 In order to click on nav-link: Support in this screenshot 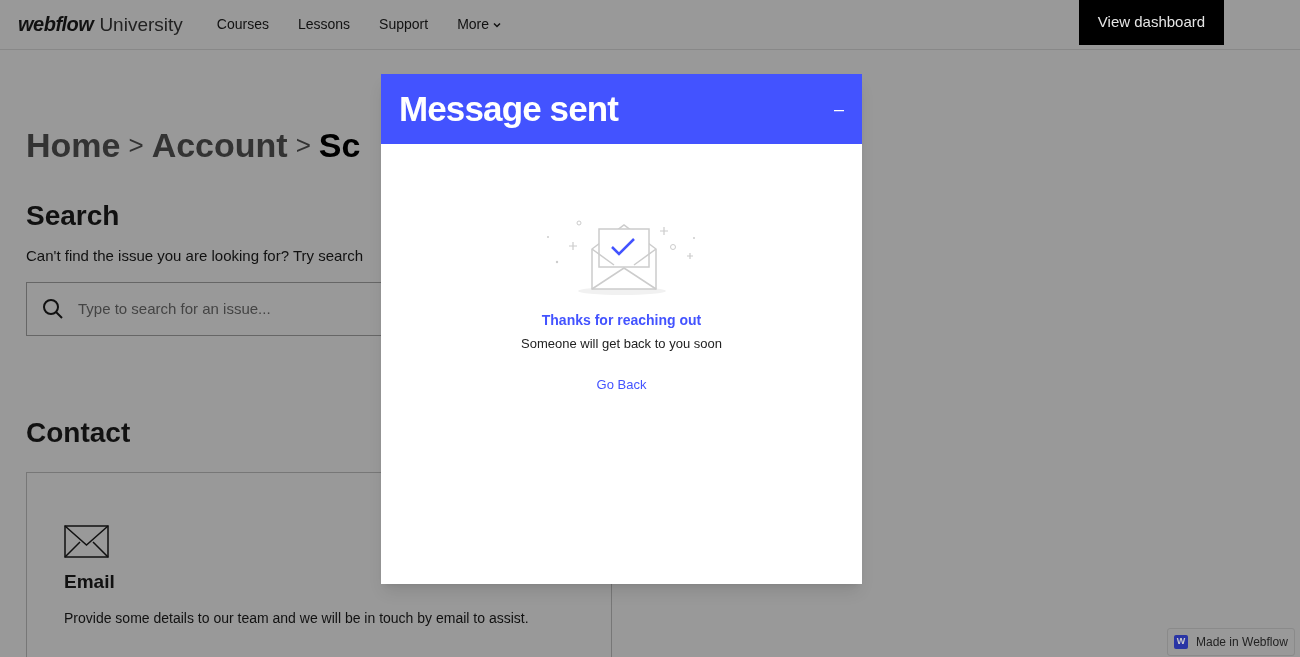, I will do `click(404, 24)`.